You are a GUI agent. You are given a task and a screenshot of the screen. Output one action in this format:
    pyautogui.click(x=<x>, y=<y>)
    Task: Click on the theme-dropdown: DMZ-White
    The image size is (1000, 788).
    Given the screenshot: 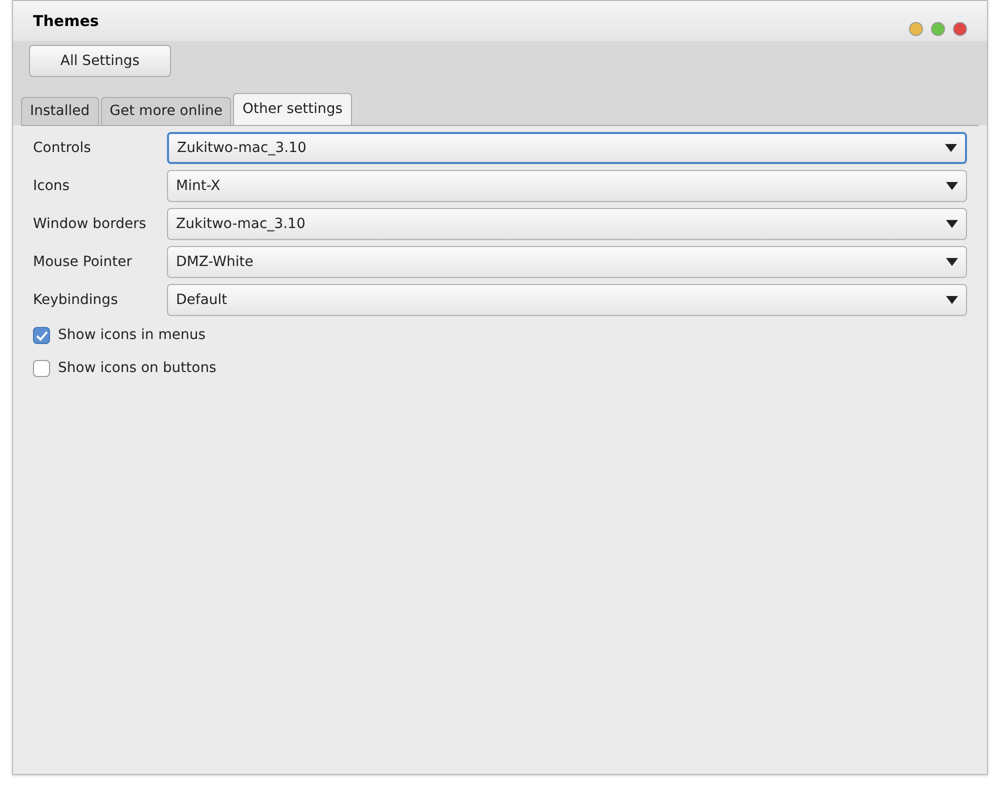 What is the action you would take?
    pyautogui.click(x=567, y=262)
    